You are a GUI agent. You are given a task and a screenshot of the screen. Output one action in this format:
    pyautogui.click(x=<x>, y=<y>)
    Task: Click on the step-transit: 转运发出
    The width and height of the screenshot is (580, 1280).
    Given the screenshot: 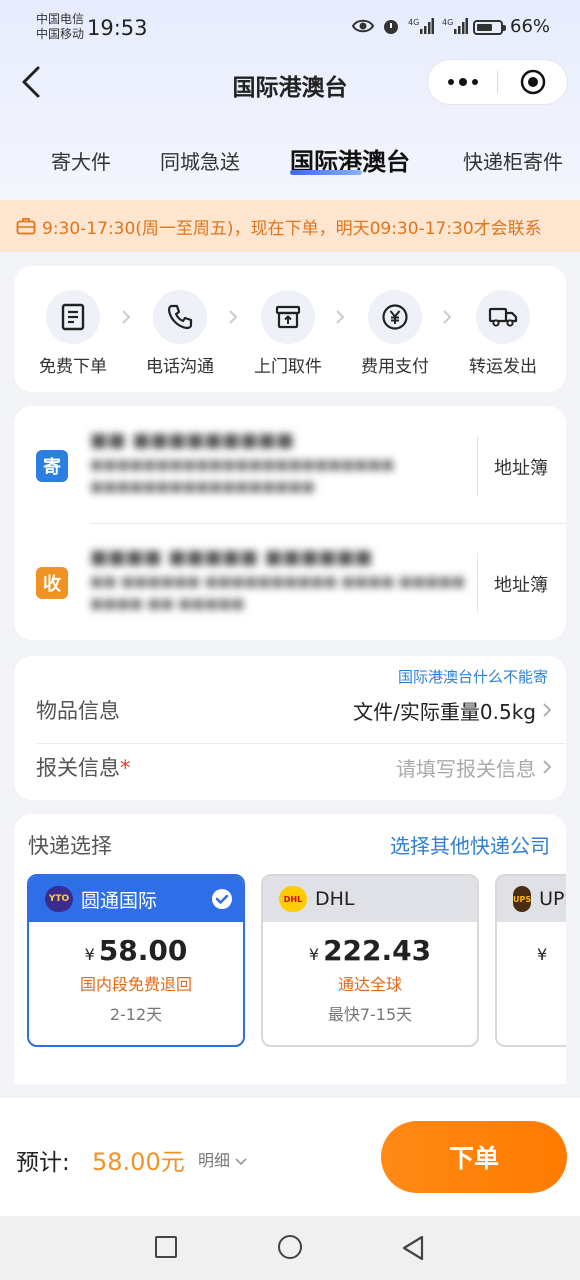 What is the action you would take?
    pyautogui.click(x=503, y=333)
    